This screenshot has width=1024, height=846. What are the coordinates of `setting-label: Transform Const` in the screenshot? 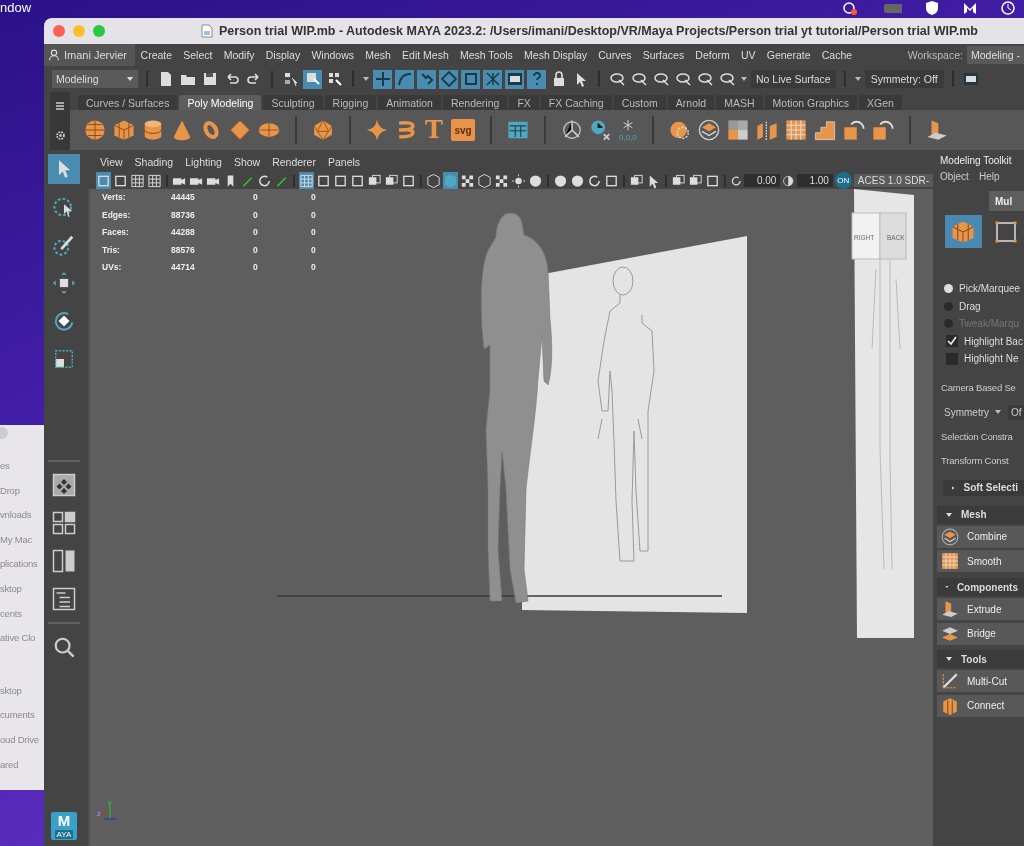 It's located at (975, 461).